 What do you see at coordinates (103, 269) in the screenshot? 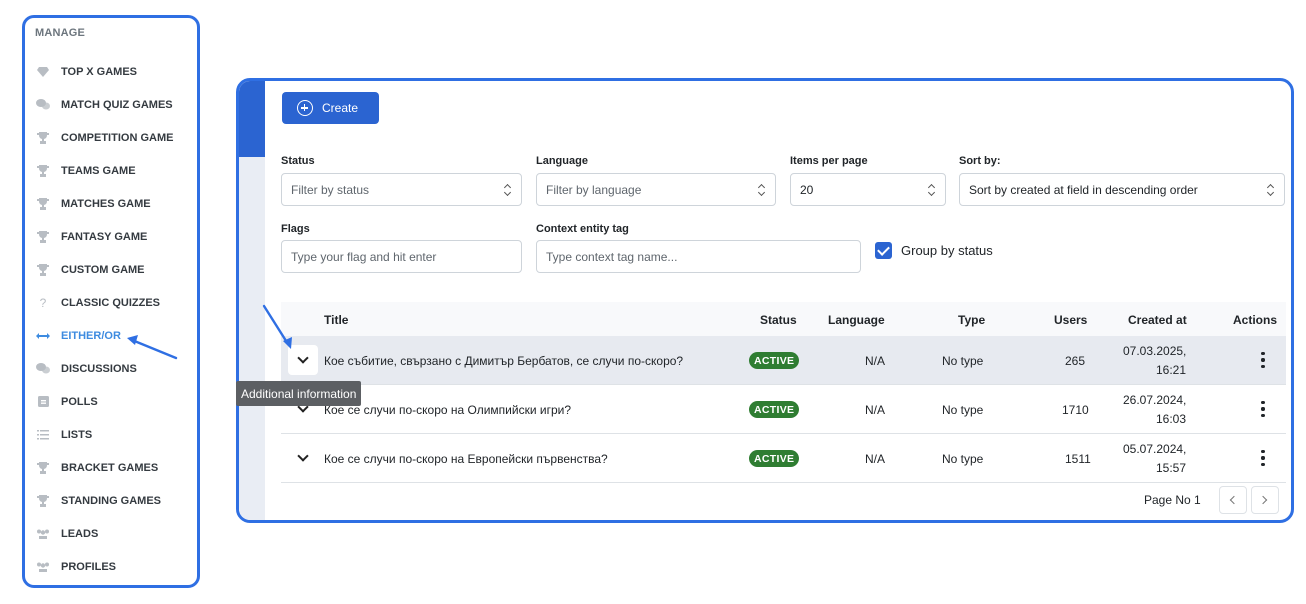
I see `sidebar-item-label: CUSTOM GAME` at bounding box center [103, 269].